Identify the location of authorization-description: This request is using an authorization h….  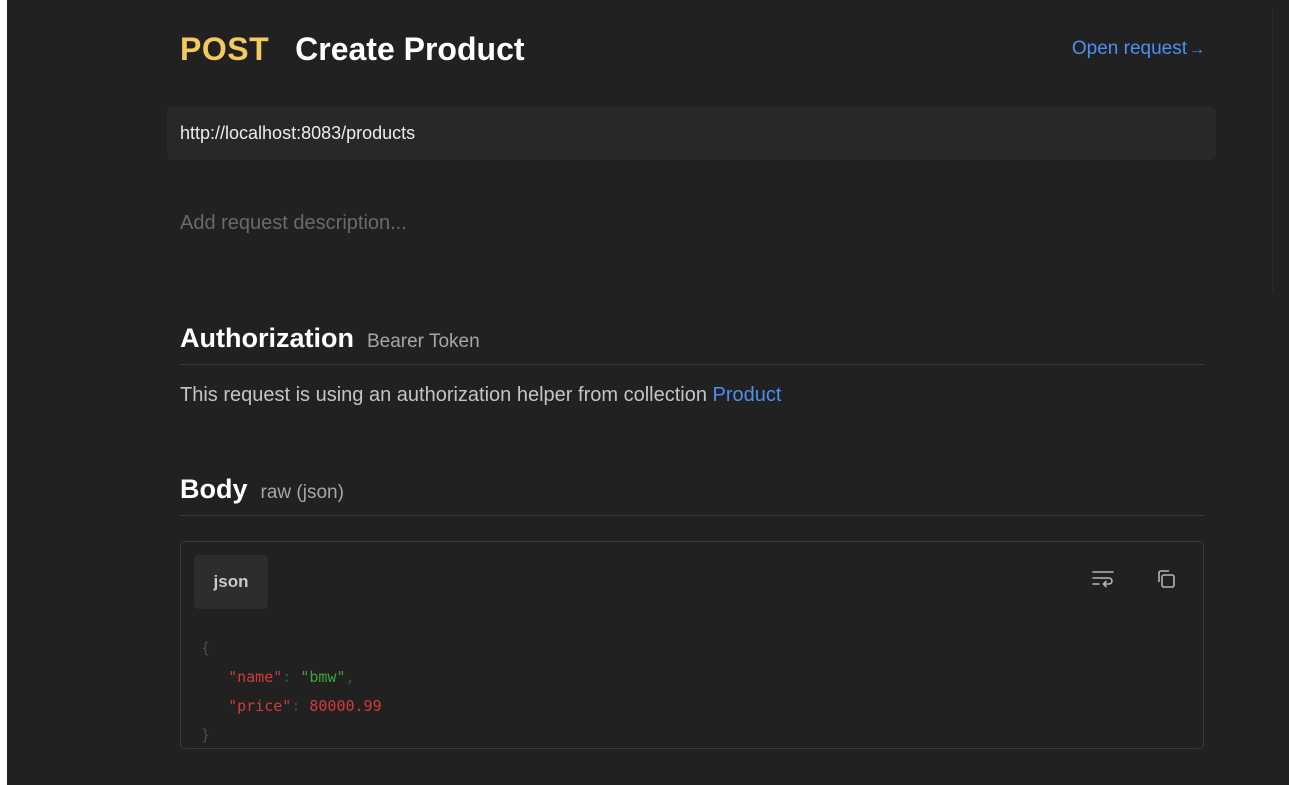
(480, 395).